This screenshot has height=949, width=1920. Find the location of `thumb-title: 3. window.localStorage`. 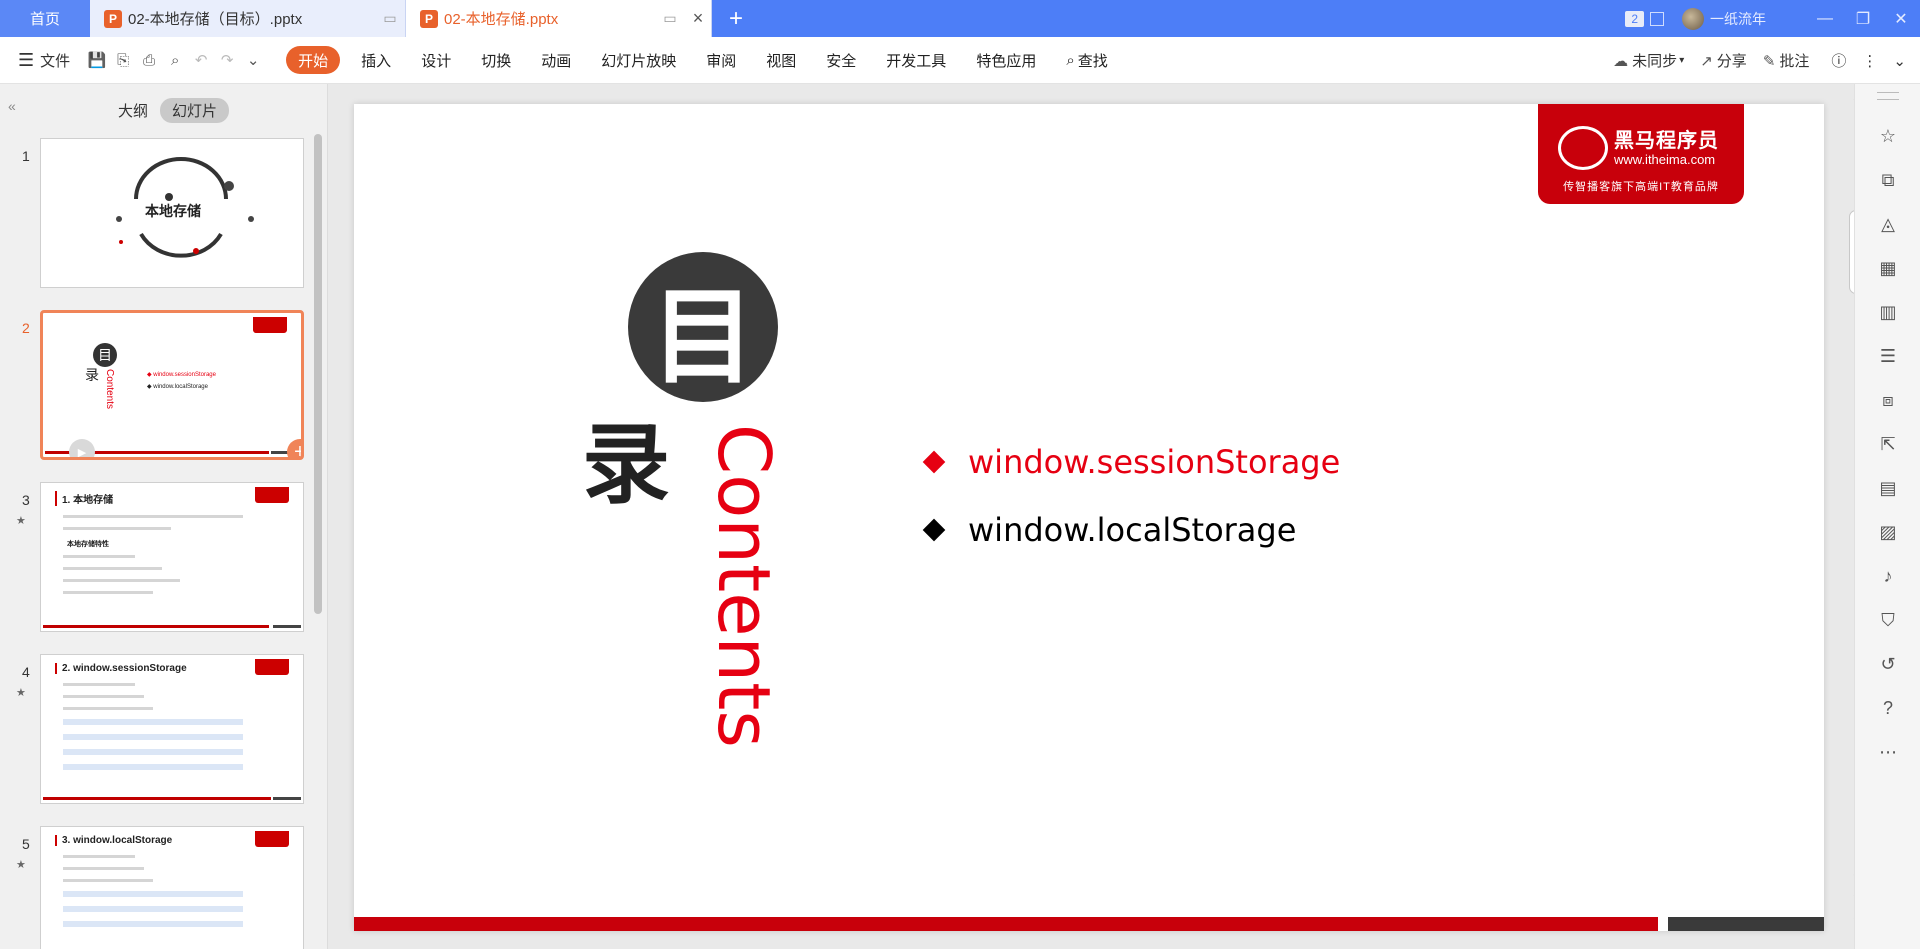

thumb-title: 3. window.localStorage is located at coordinates (113, 840).